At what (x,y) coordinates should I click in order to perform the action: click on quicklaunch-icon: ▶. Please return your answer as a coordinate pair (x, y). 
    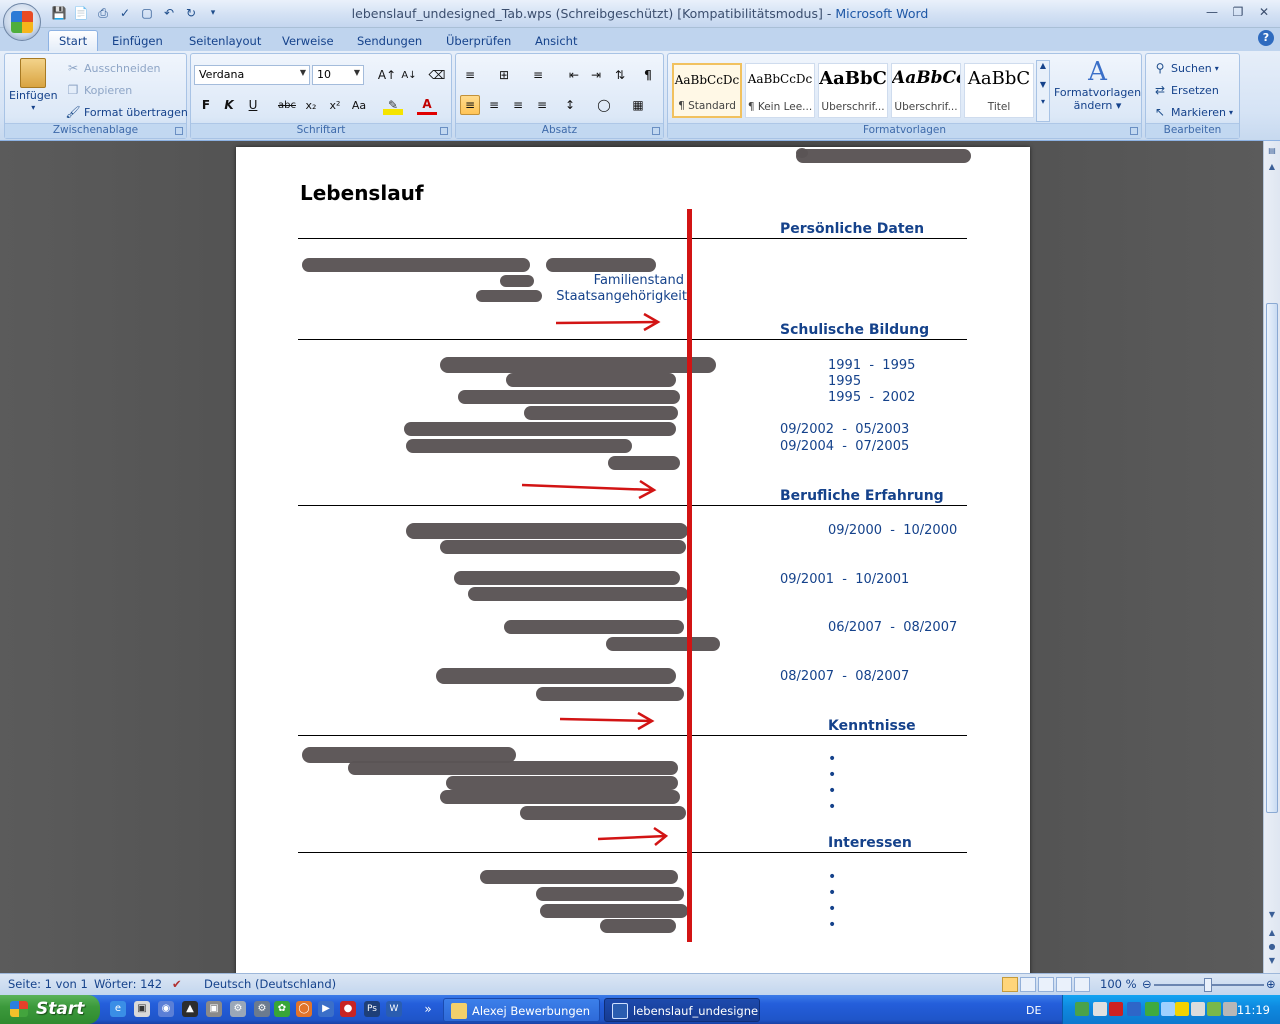
    Looking at the image, I should click on (326, 1009).